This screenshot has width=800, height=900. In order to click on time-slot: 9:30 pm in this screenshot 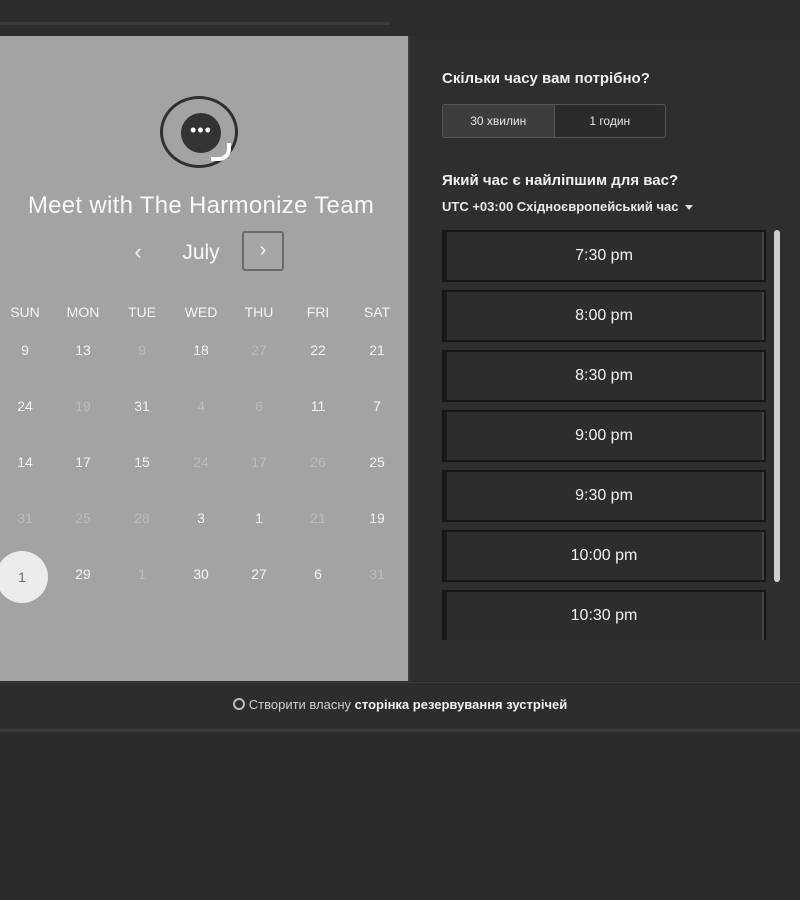, I will do `click(604, 496)`.